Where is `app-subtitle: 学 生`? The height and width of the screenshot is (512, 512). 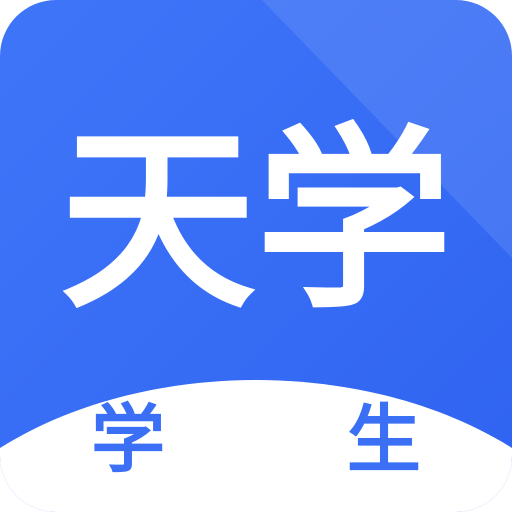
app-subtitle: 学 生 is located at coordinates (295, 440).